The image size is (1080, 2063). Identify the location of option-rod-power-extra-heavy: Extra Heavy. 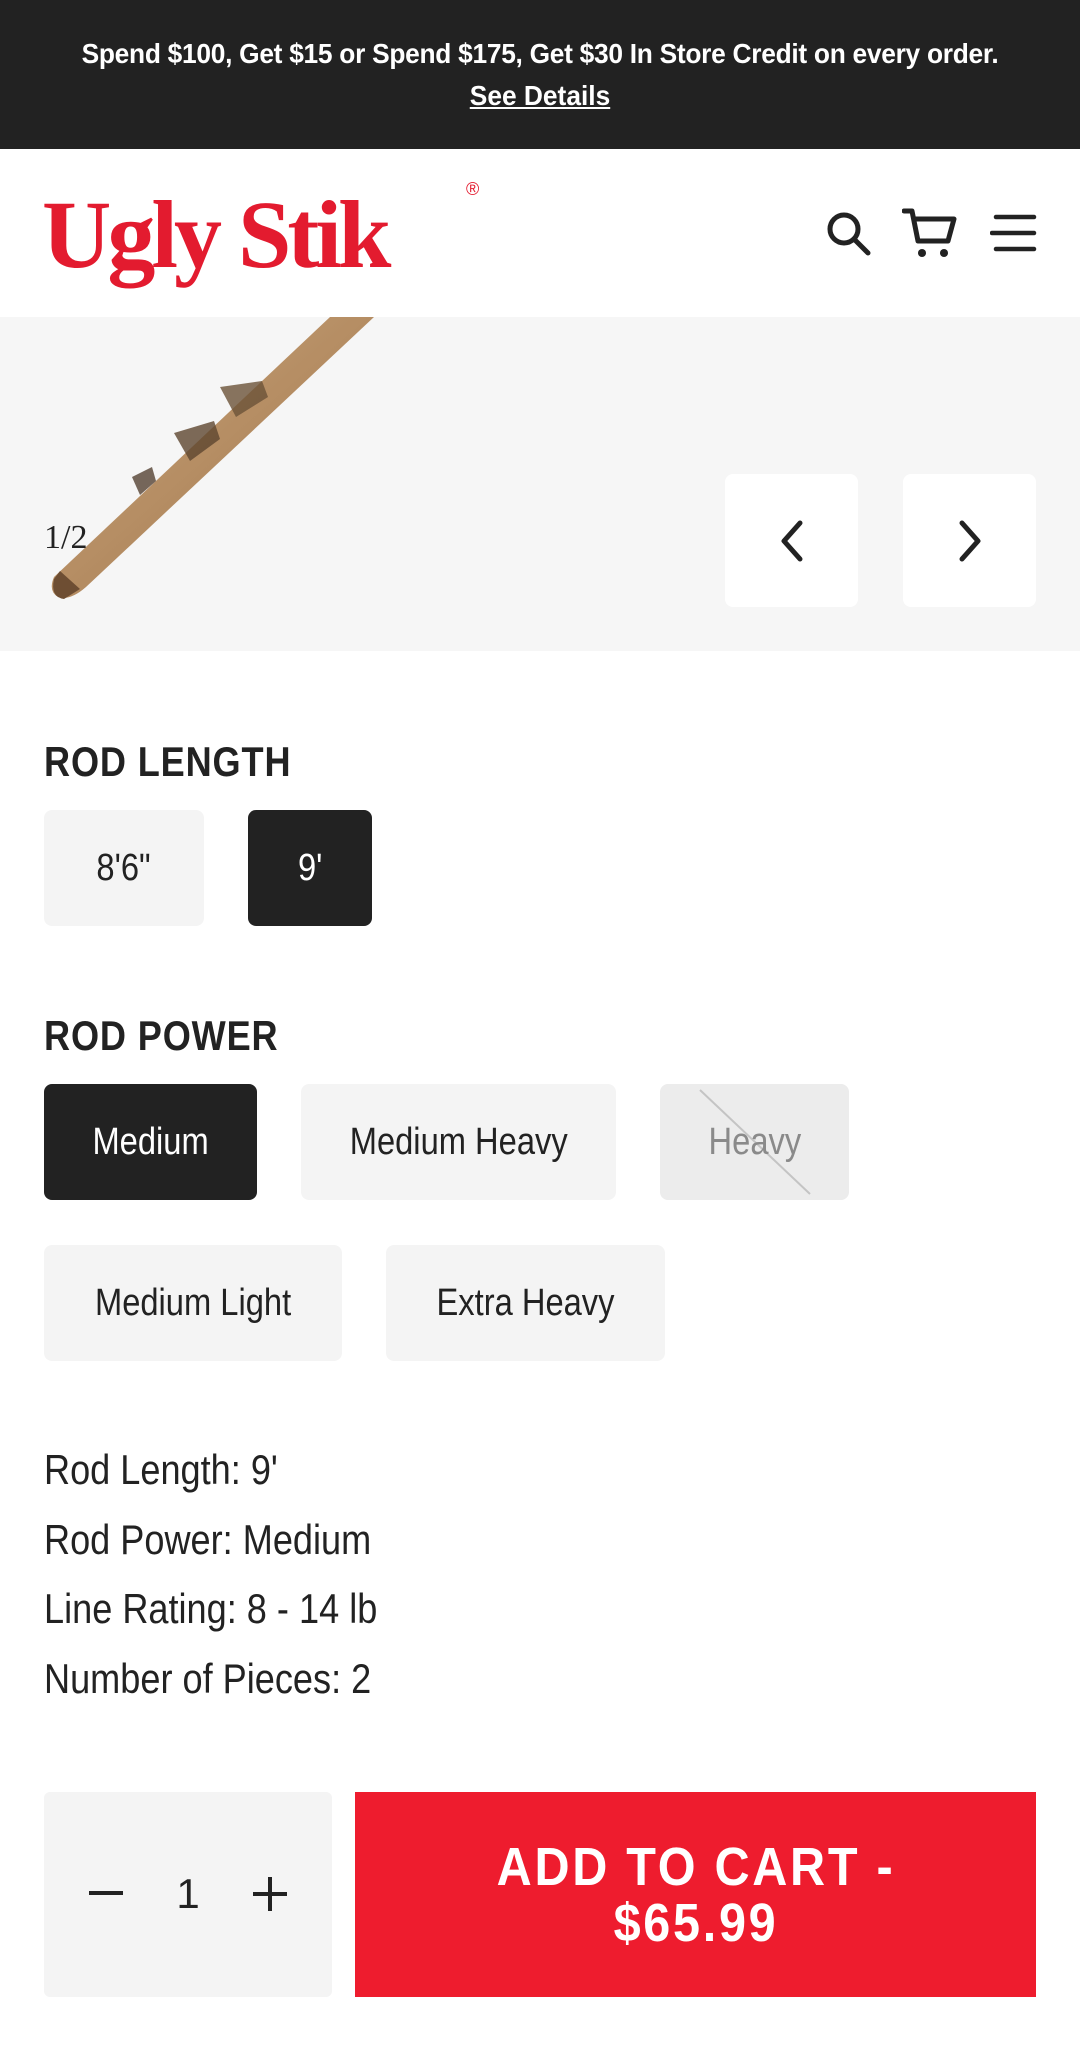
(525, 1303).